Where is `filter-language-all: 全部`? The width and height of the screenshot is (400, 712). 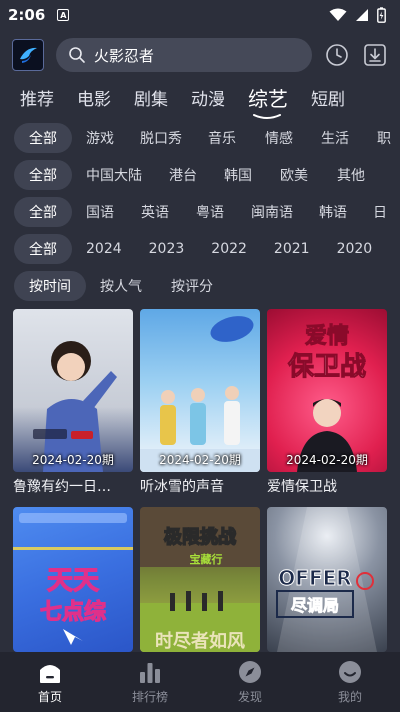
filter-language-all: 全部 is located at coordinates (43, 212).